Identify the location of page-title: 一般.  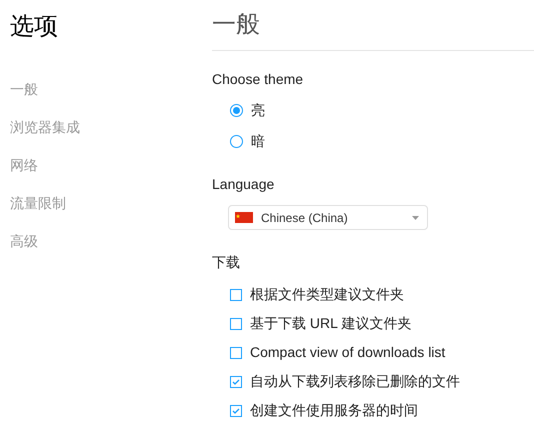
(373, 30).